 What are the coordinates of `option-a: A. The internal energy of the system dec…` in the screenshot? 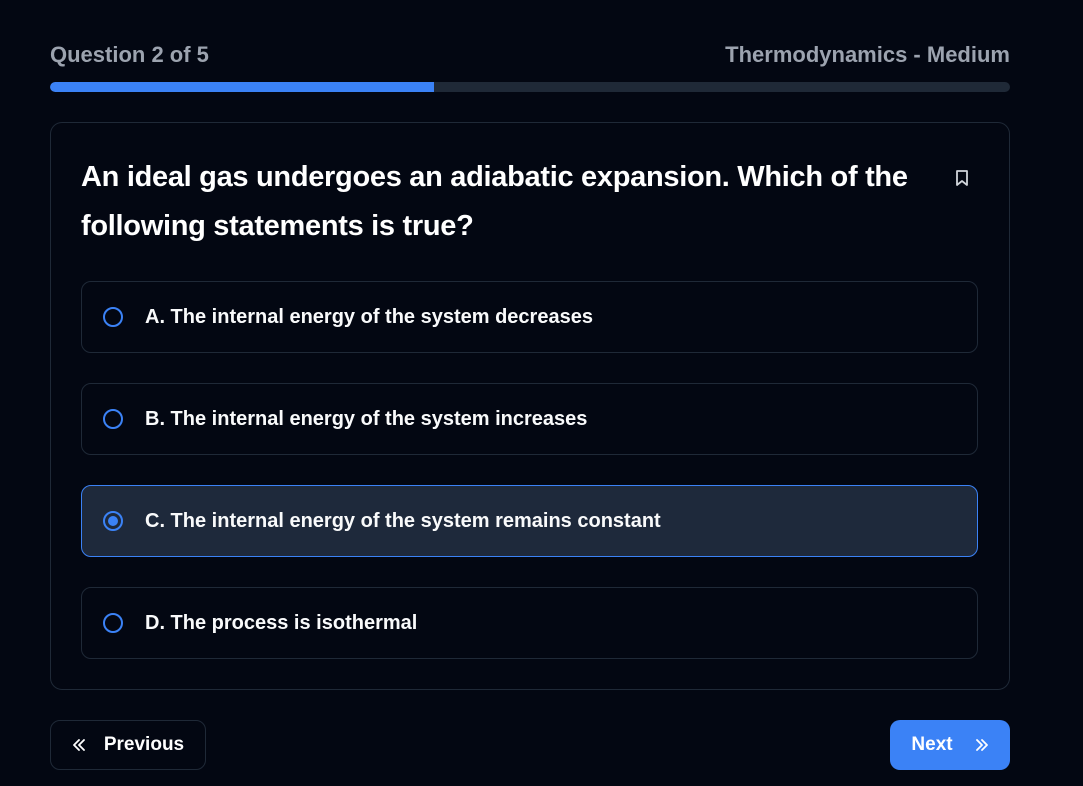 It's located at (529, 317).